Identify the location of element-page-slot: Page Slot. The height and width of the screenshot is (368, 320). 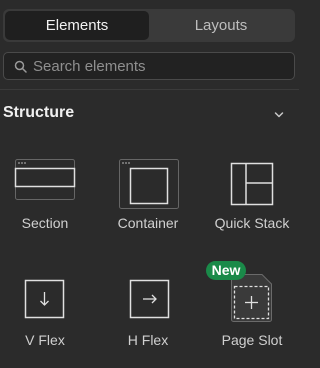
(252, 317).